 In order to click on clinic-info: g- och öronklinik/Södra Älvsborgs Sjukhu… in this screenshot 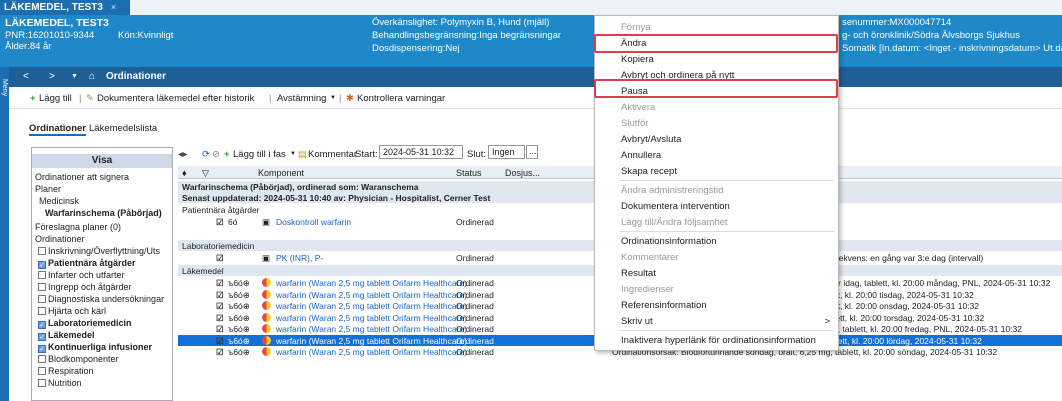, I will do `click(931, 35)`.